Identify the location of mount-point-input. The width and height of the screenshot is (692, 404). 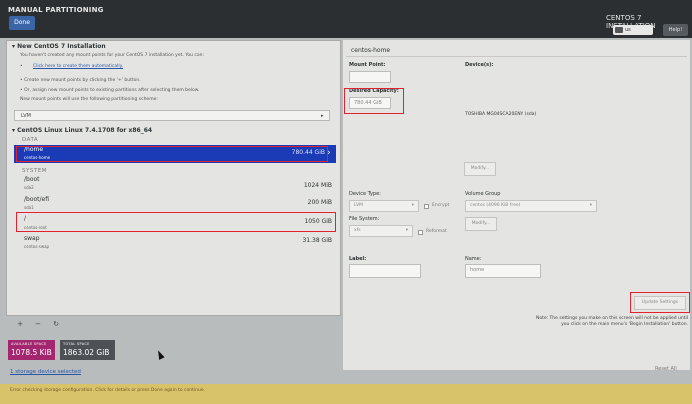
(370, 77).